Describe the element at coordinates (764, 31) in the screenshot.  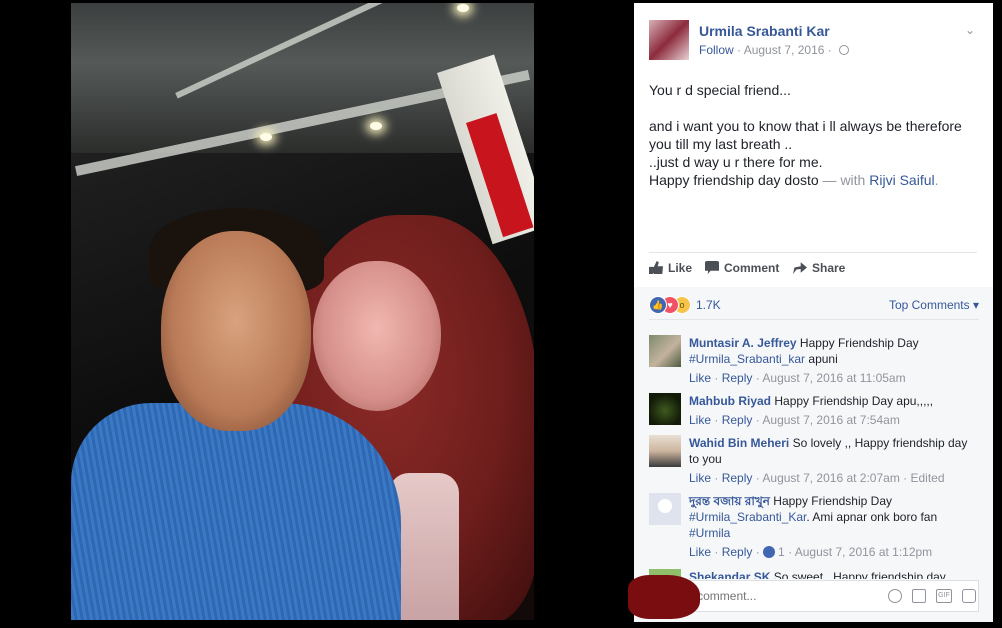
I see `author-name: Urmila Srabanti Kar` at that location.